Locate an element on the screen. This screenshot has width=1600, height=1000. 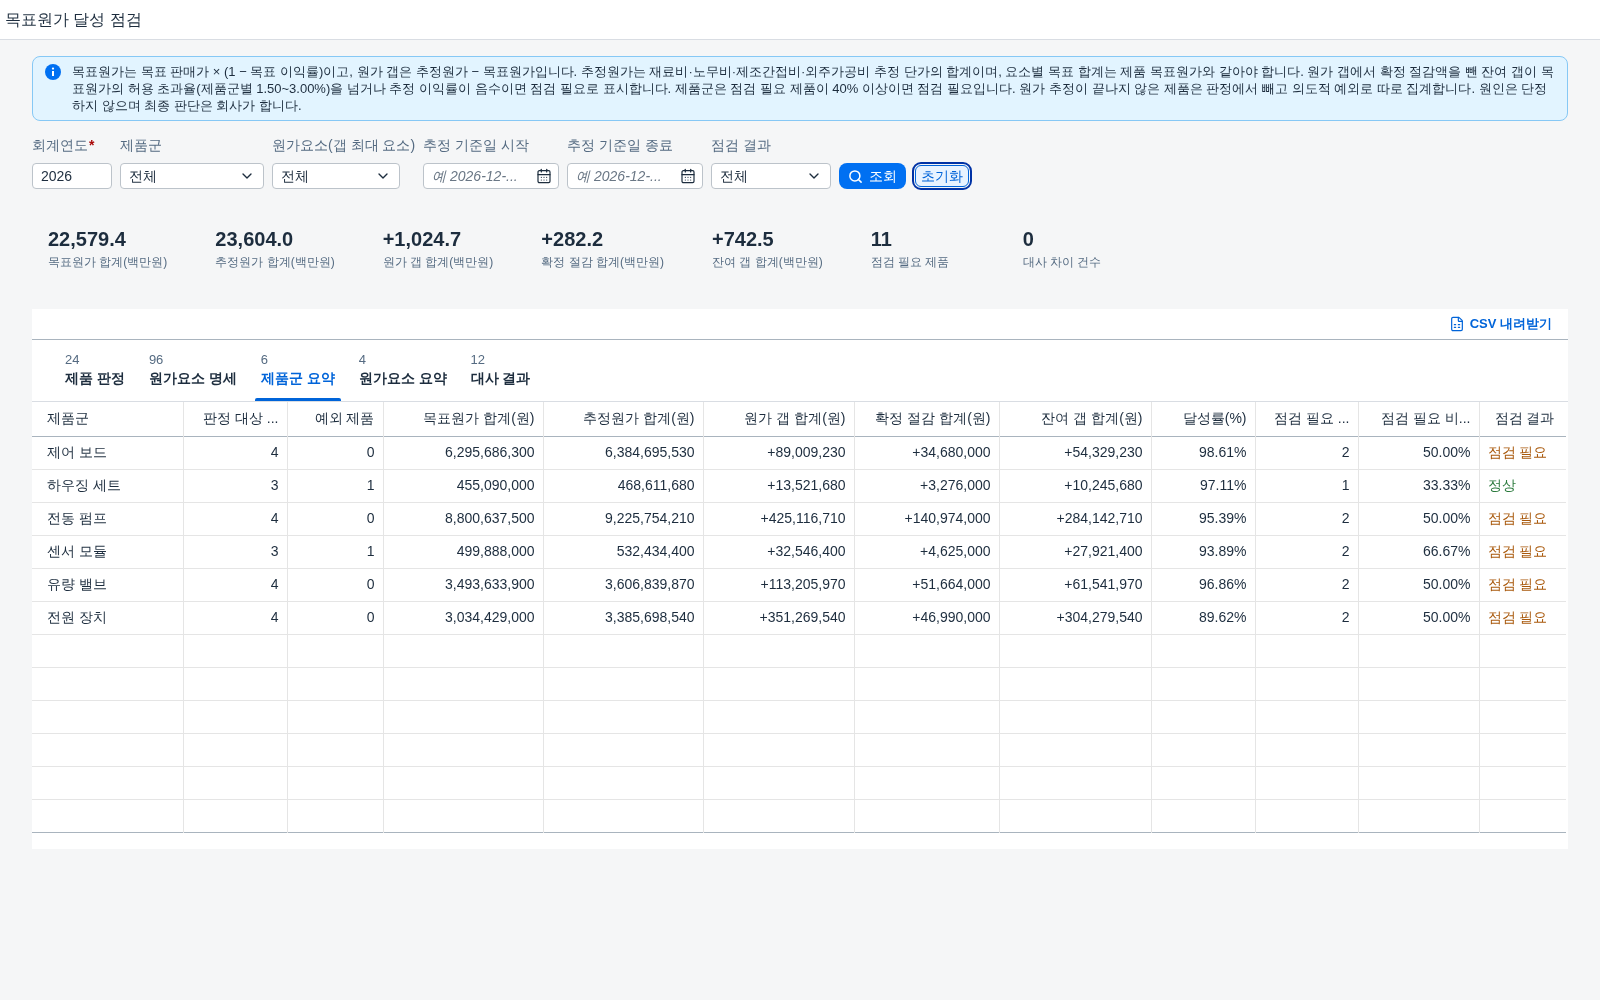
table-cell: 센서 모듈 is located at coordinates (107, 551).